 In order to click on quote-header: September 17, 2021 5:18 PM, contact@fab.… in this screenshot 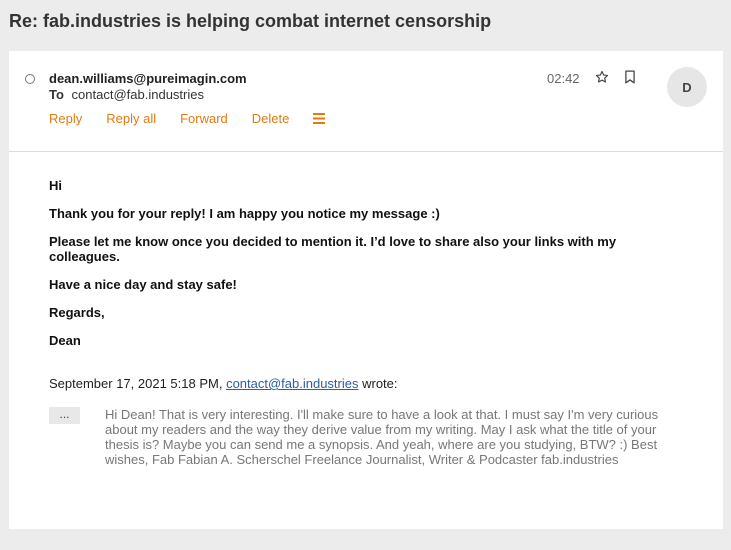, I will do `click(366, 383)`.